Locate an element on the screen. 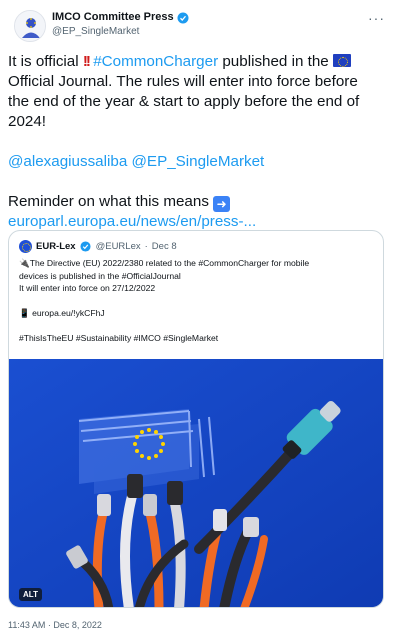  mobile-phone-icon: 📱 is located at coordinates (24, 313).